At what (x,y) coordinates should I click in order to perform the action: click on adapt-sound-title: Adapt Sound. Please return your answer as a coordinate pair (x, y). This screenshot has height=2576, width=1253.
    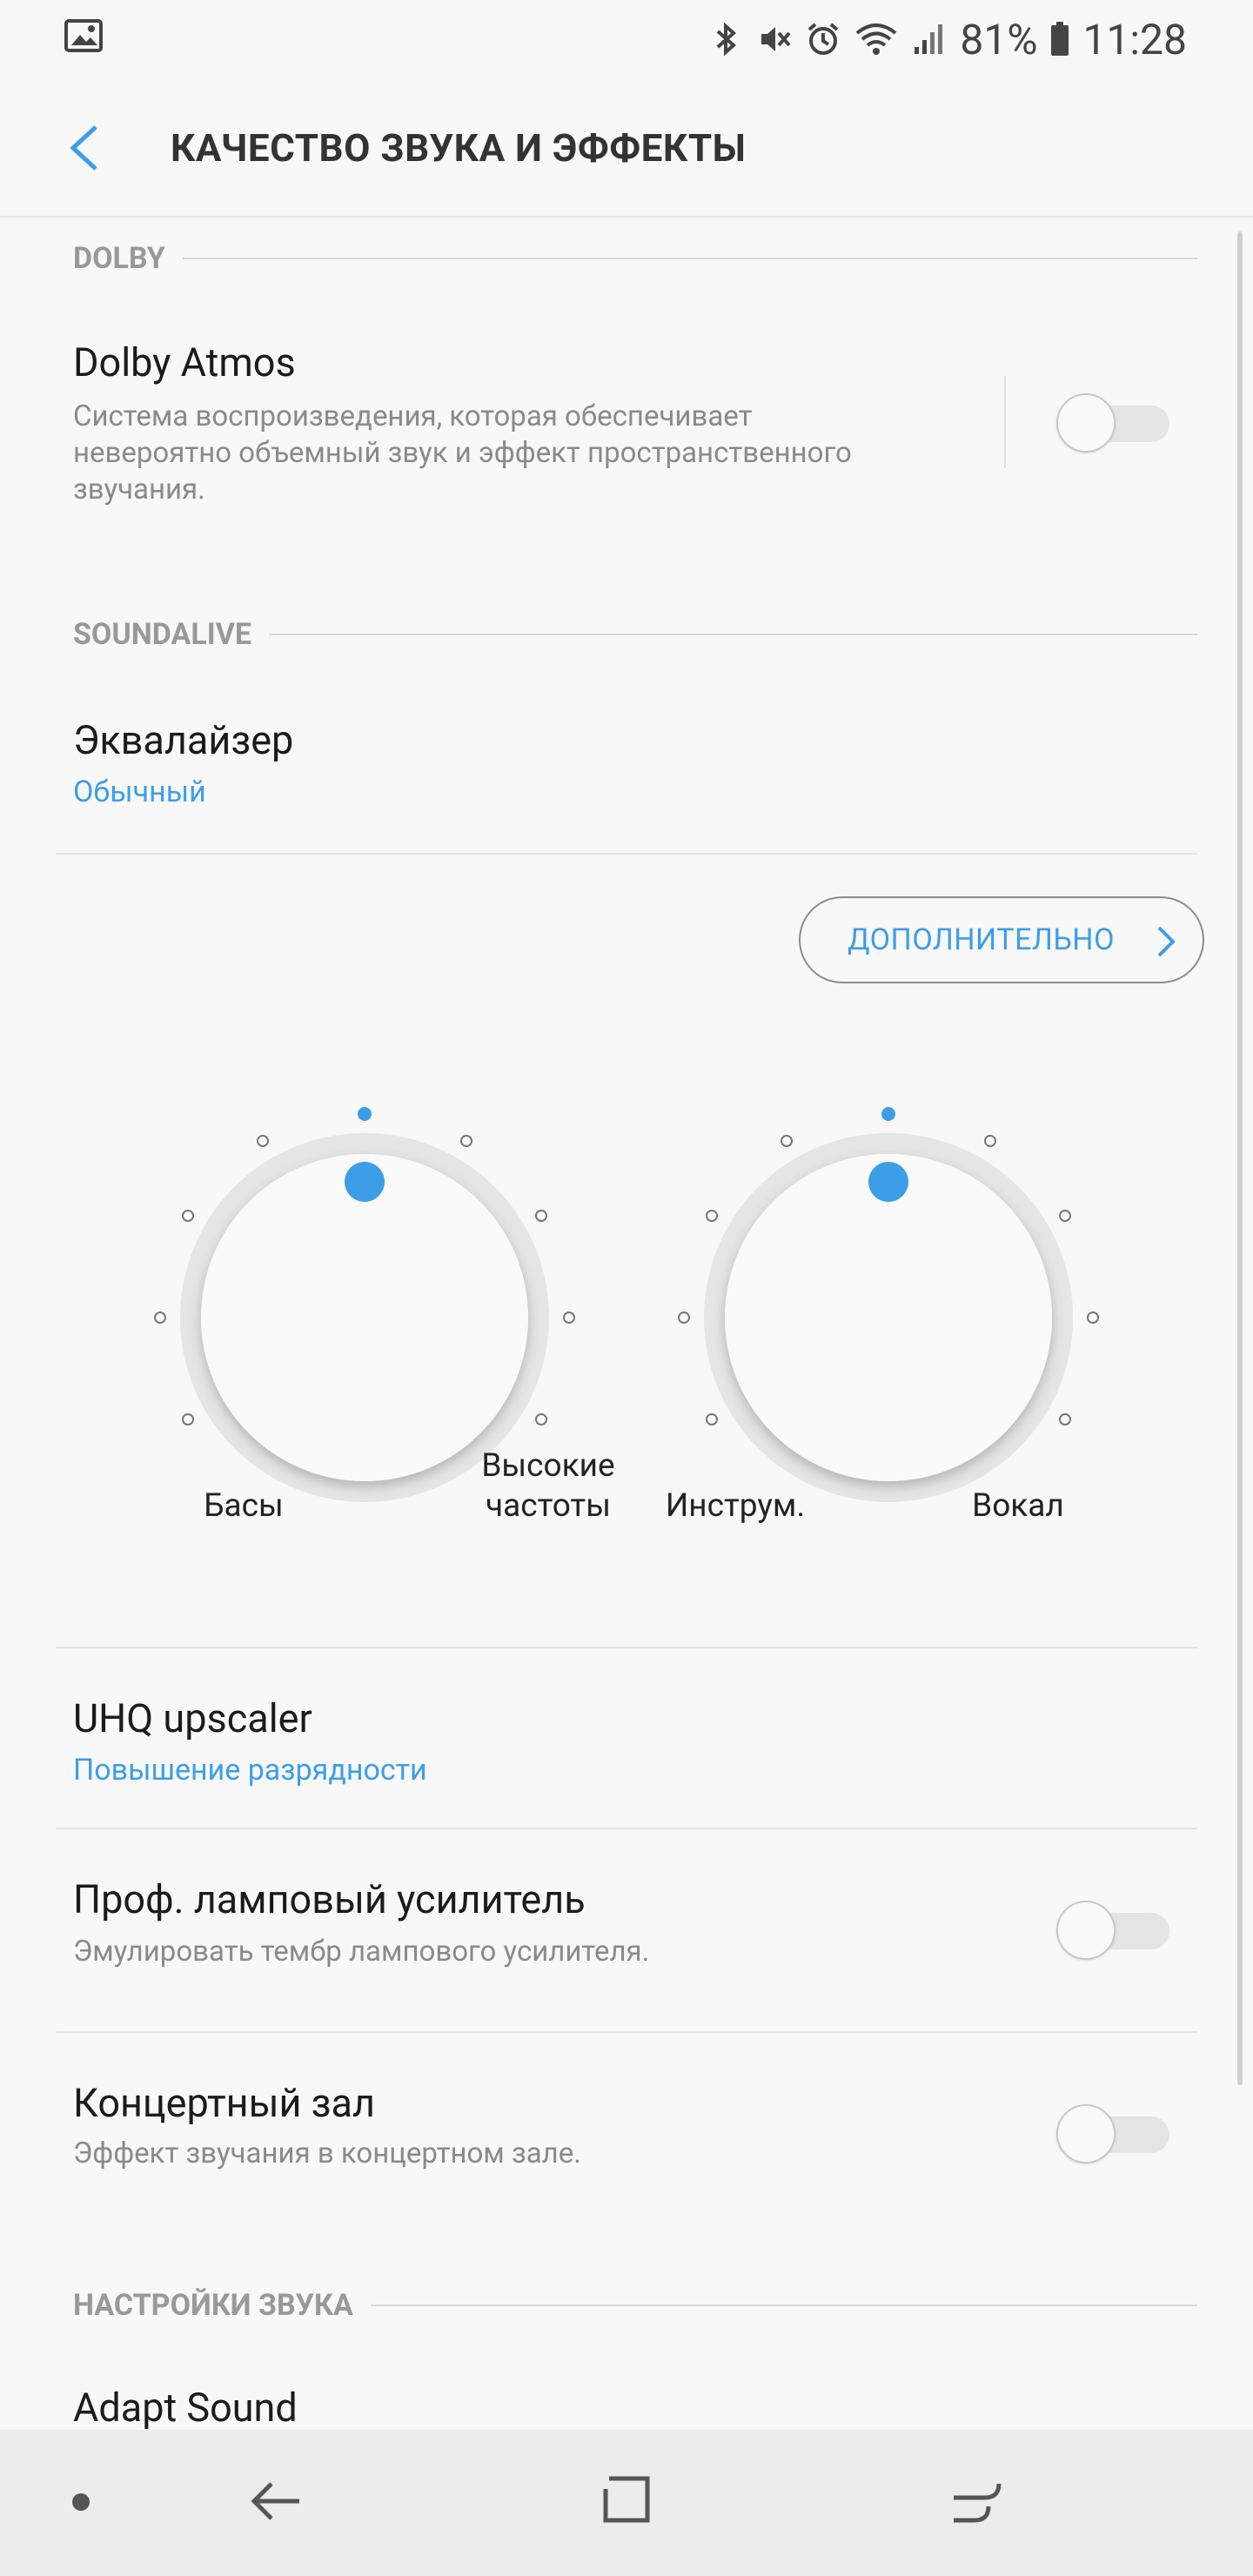
    Looking at the image, I should click on (185, 2408).